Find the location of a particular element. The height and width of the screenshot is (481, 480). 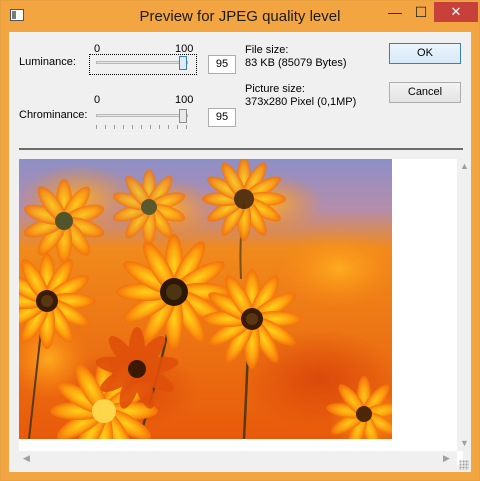

cancel-button: Cancel is located at coordinates (425, 92).